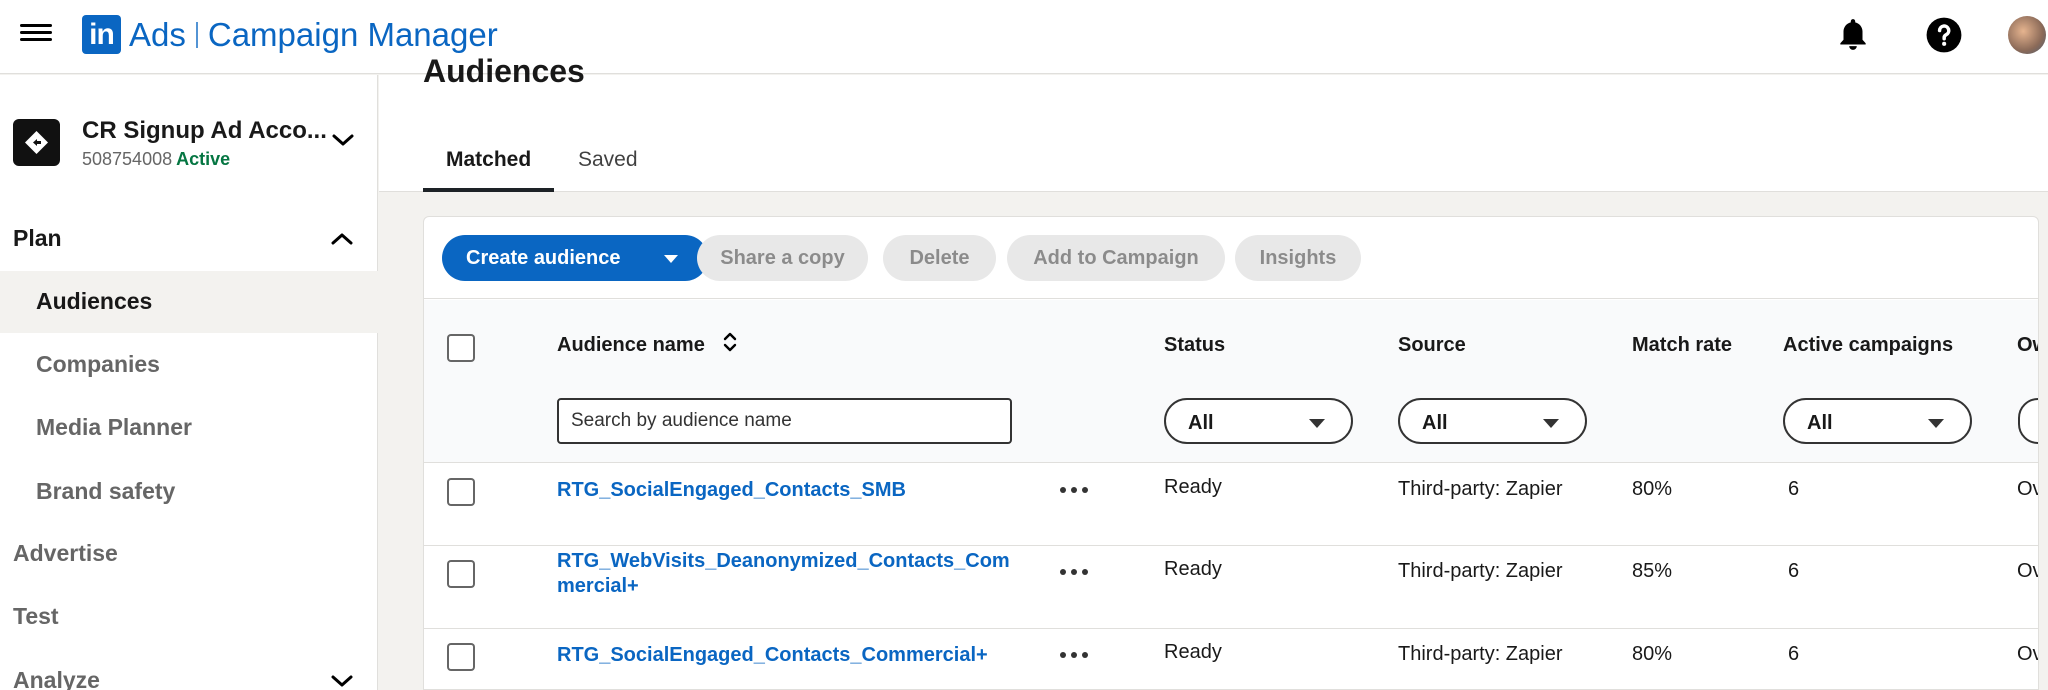 The image size is (2048, 690). Describe the element at coordinates (792, 490) in the screenshot. I see `audience-name-link: RTG_SocialEngaged_Contacts_SMB` at that location.